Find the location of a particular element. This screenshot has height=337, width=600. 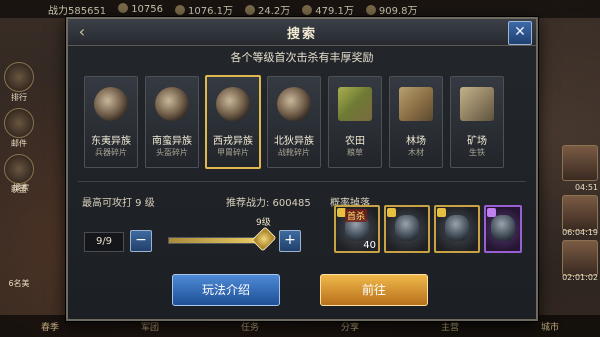

power-value: 战力585651 is located at coordinates (77, 11).